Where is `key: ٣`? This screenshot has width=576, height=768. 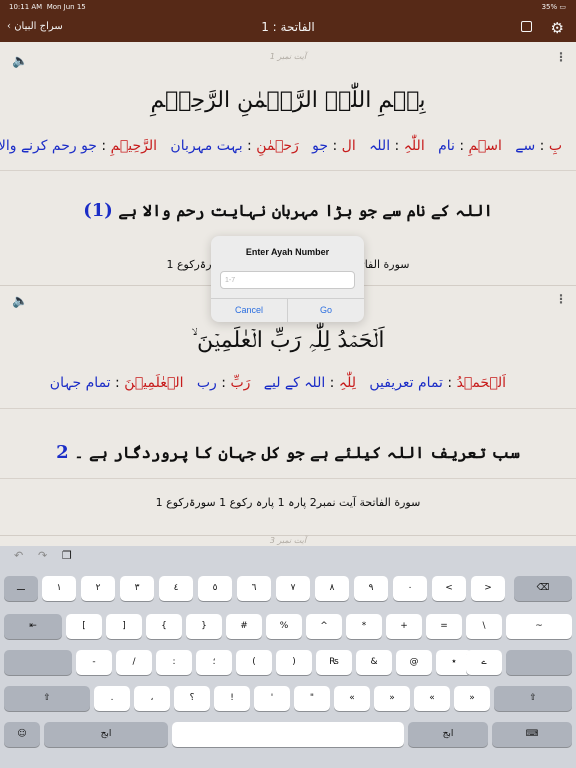
key: ٣ is located at coordinates (137, 588).